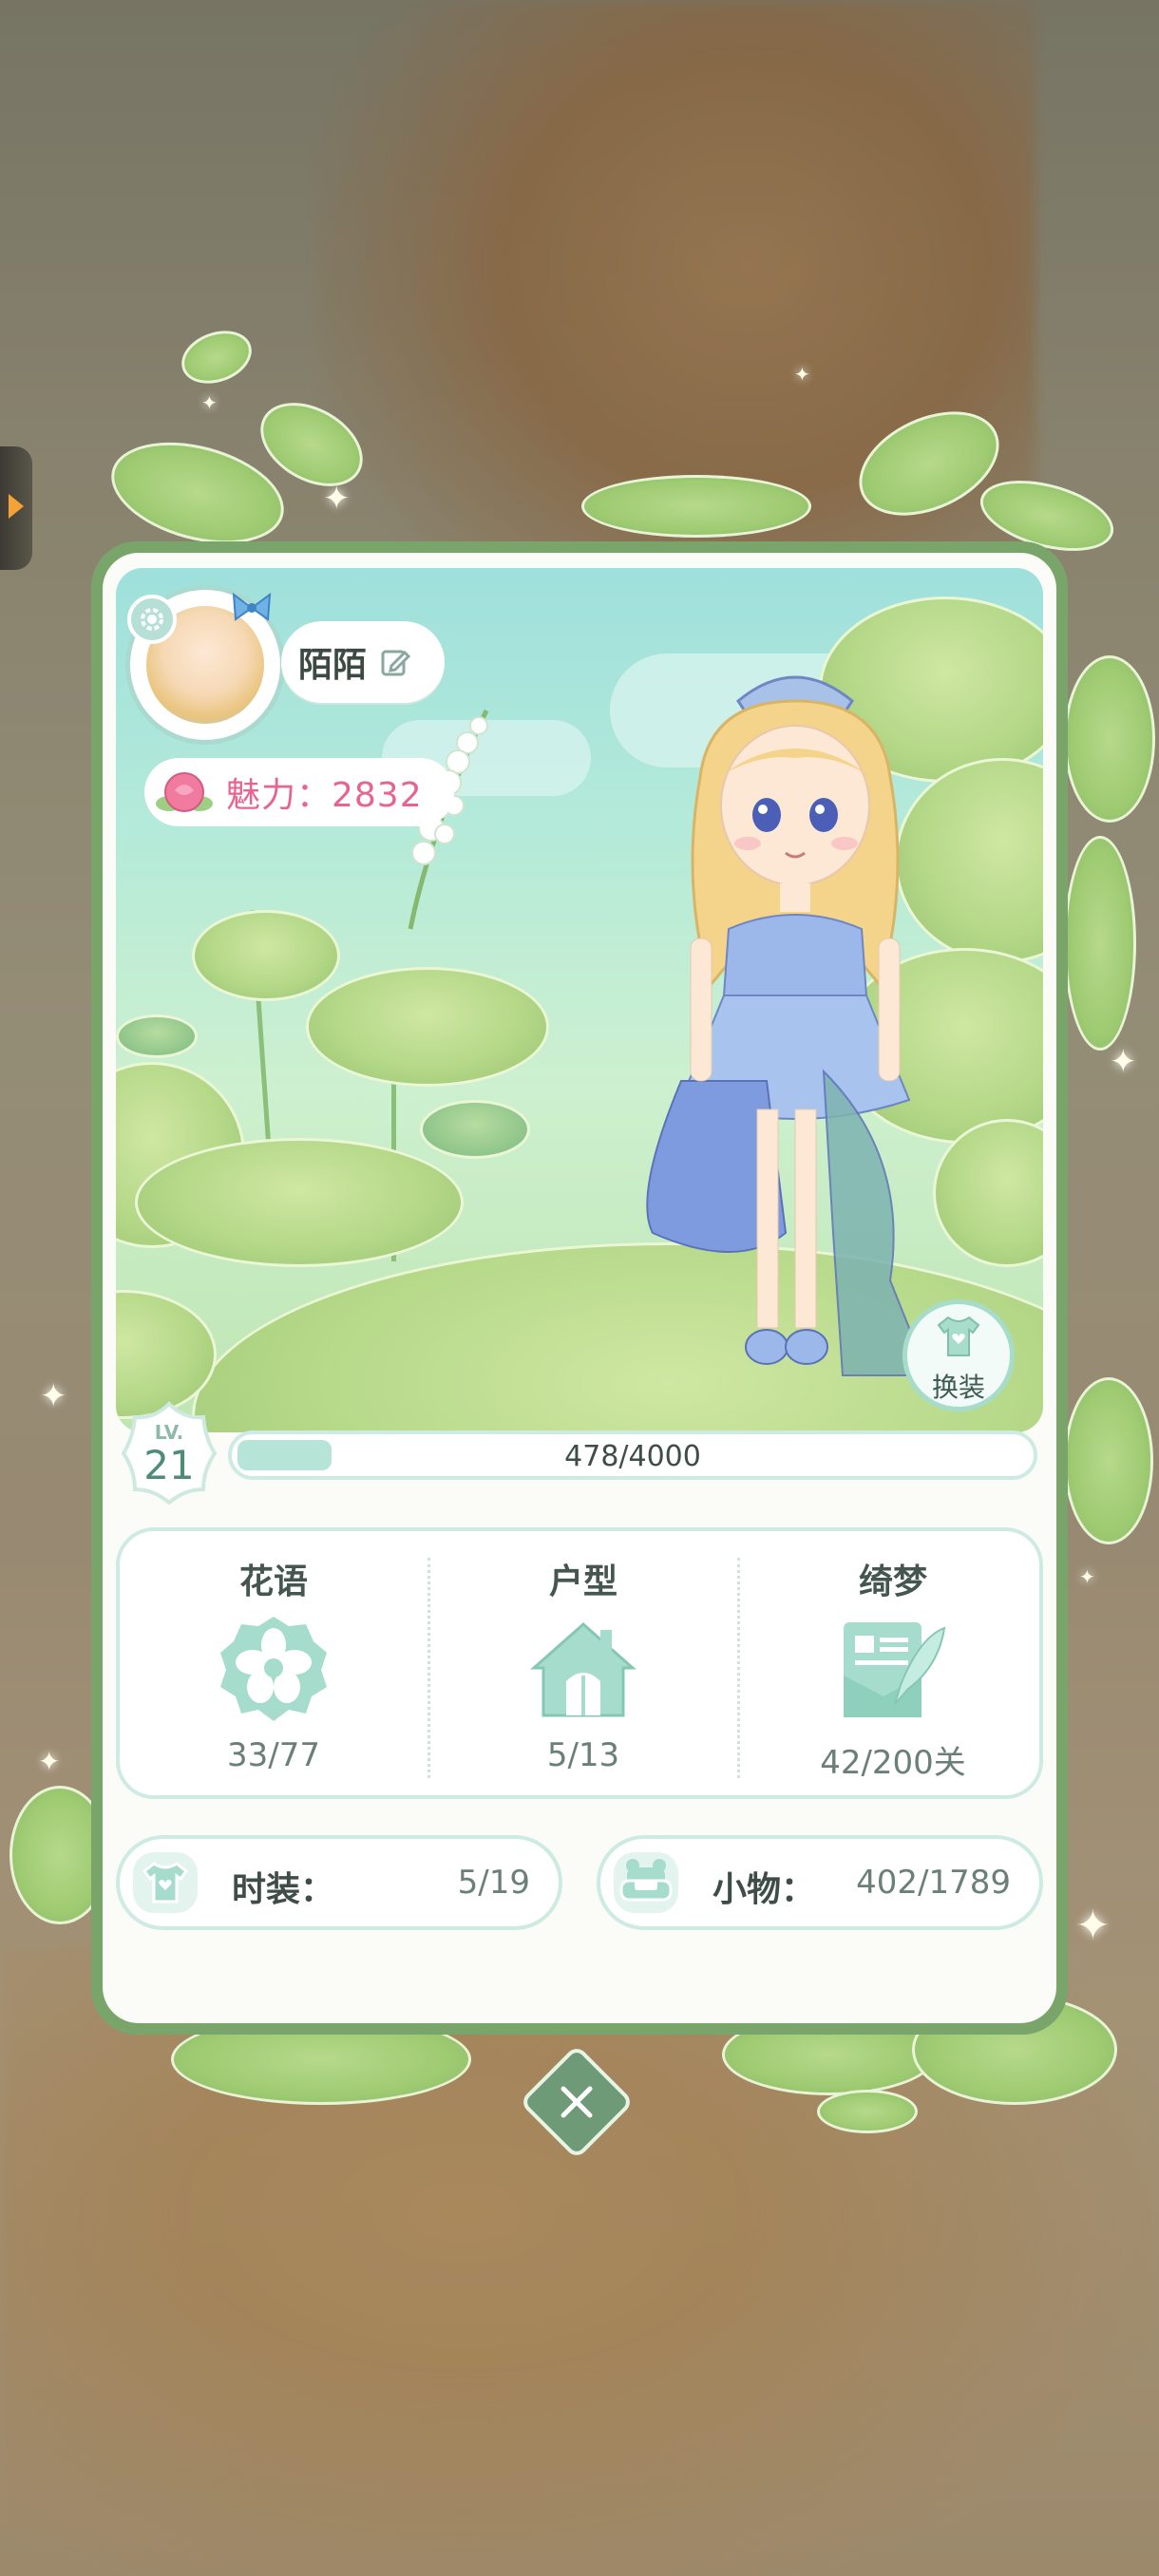 The height and width of the screenshot is (2576, 1159). I want to click on collection-value: 402/1789, so click(933, 1883).